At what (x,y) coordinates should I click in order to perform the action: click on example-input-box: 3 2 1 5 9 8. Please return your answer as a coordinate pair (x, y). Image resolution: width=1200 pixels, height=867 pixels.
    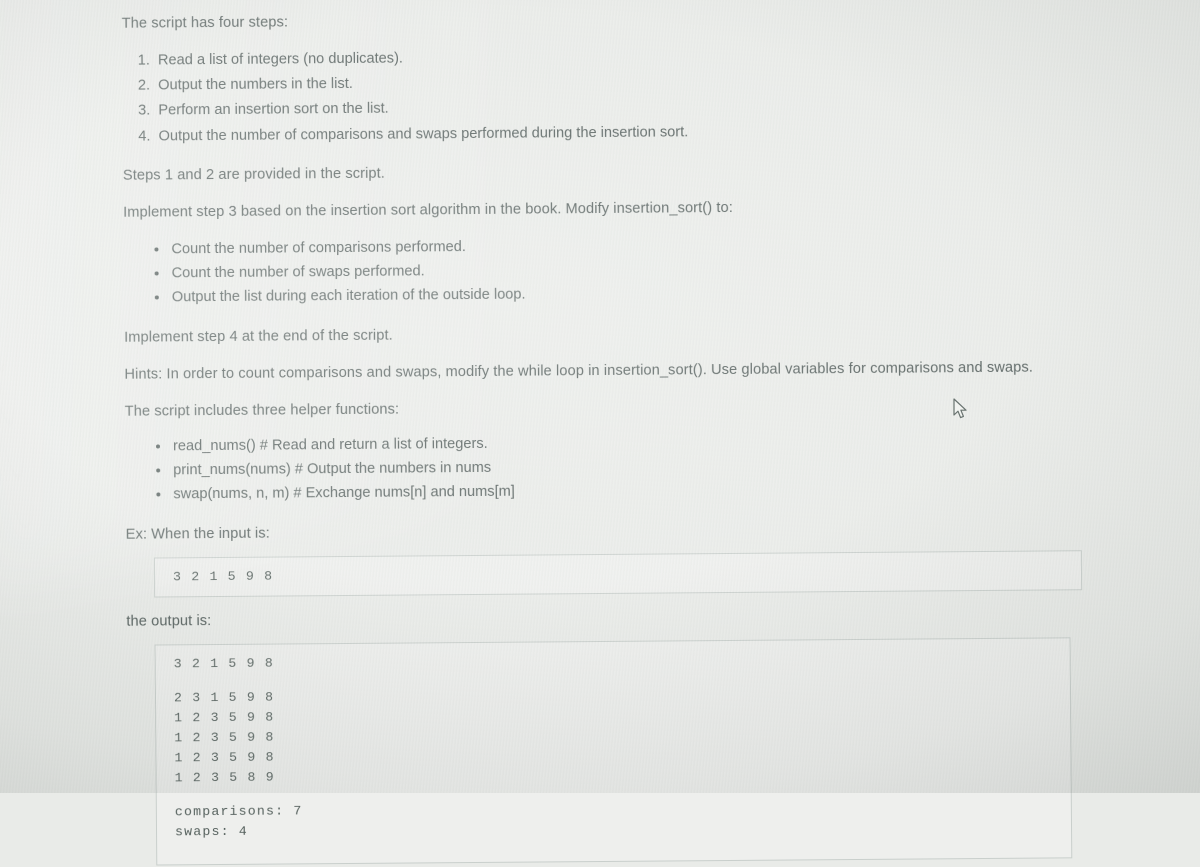
    Looking at the image, I should click on (618, 573).